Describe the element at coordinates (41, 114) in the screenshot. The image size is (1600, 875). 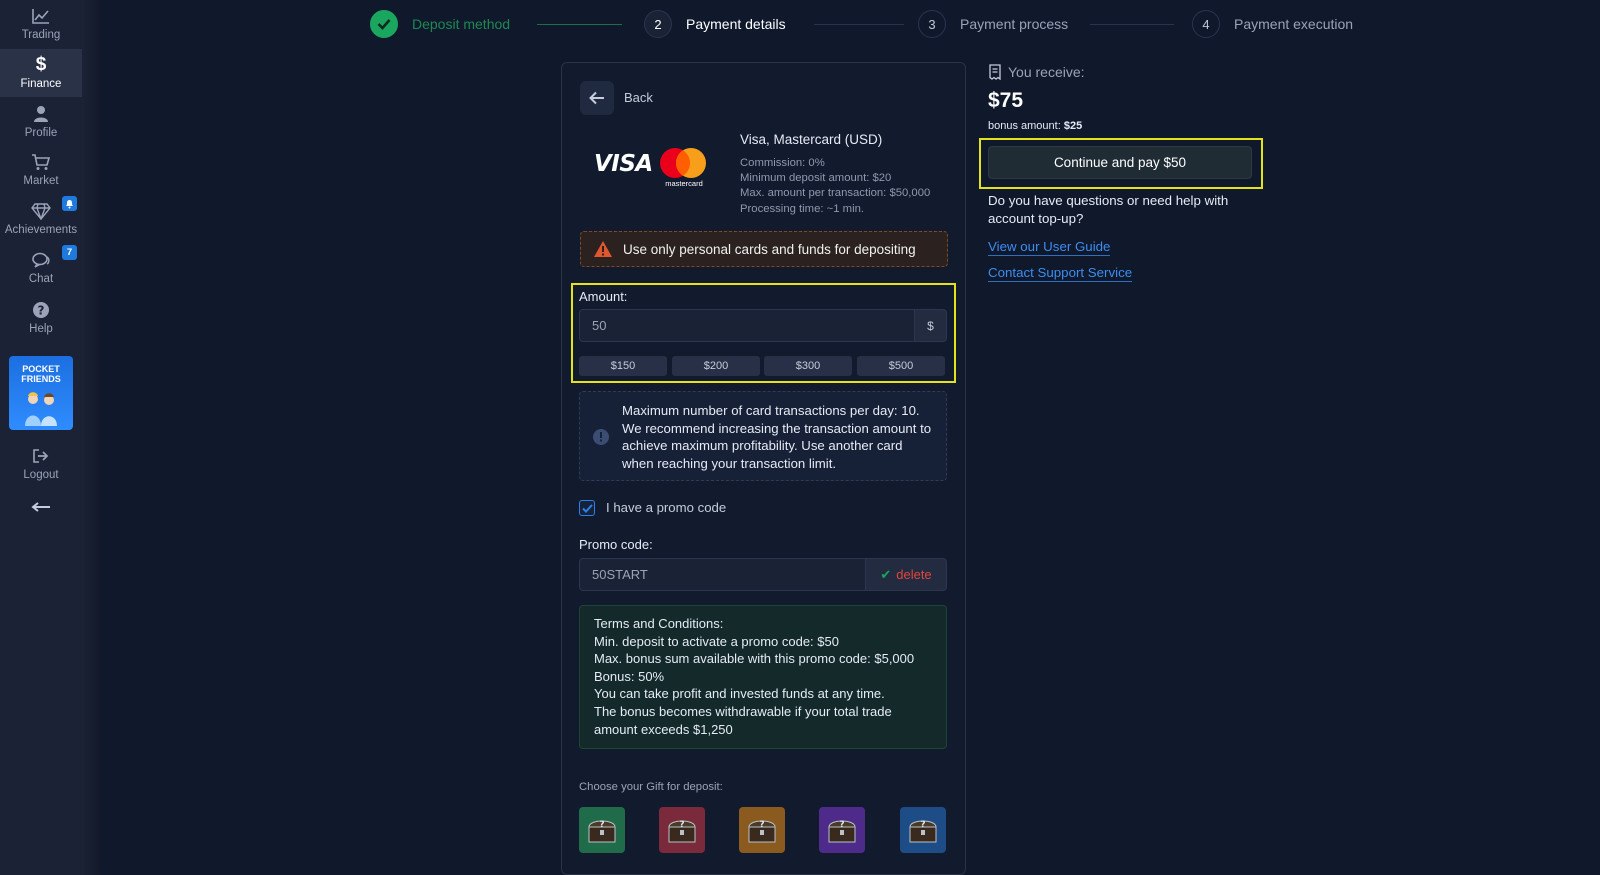
I see `user-icon` at that location.